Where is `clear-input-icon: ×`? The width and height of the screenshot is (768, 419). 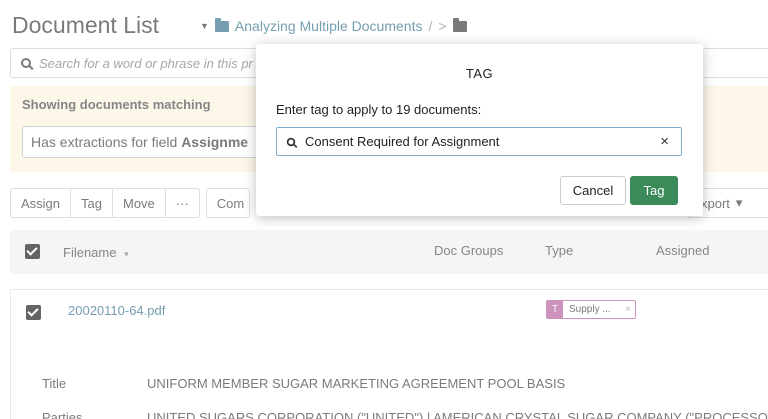
clear-input-icon: × is located at coordinates (664, 141).